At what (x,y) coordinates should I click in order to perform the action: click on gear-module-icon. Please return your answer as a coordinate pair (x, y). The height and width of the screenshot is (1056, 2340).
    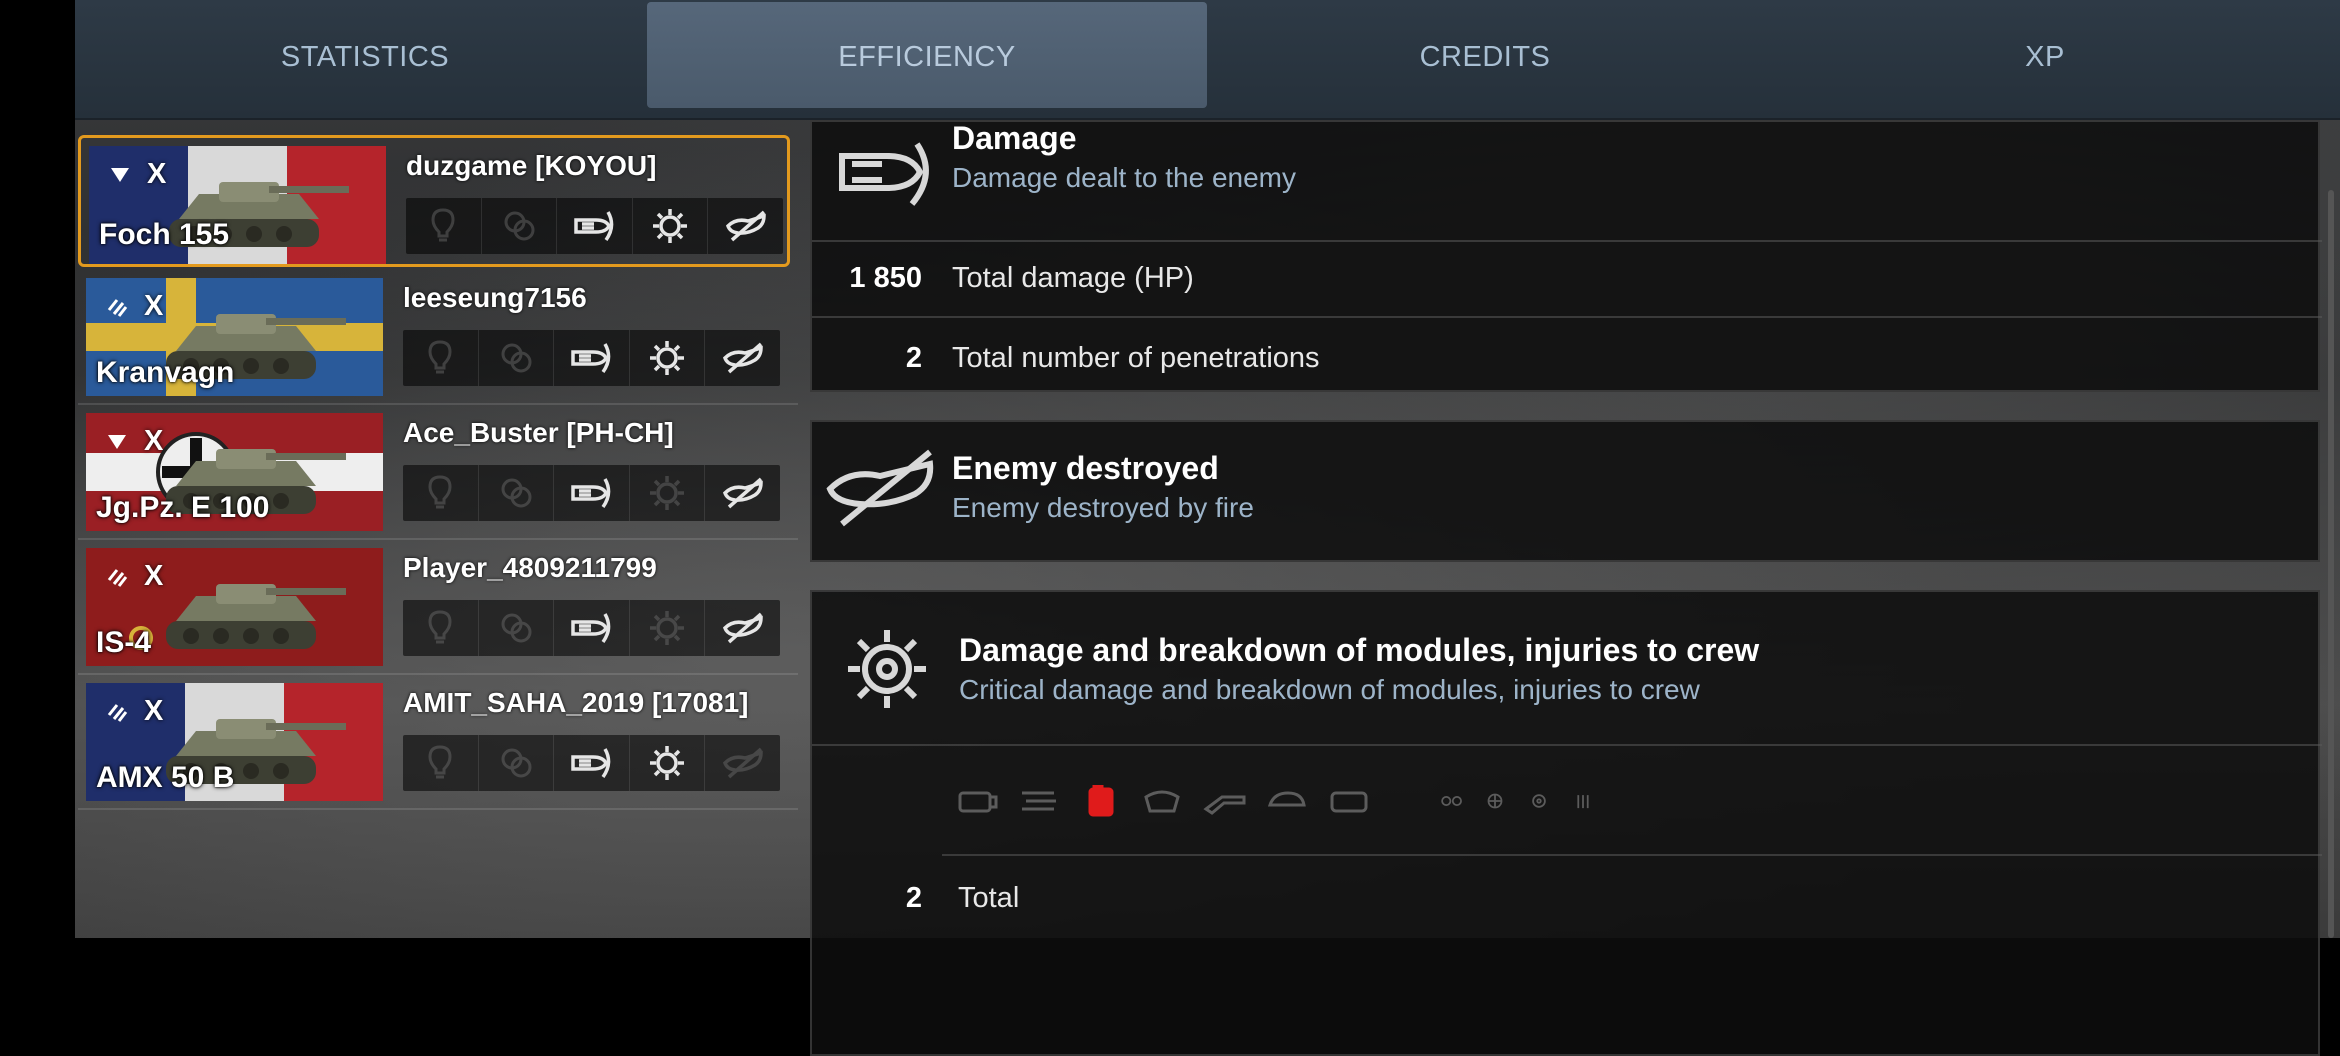
    Looking at the image, I should click on (887, 669).